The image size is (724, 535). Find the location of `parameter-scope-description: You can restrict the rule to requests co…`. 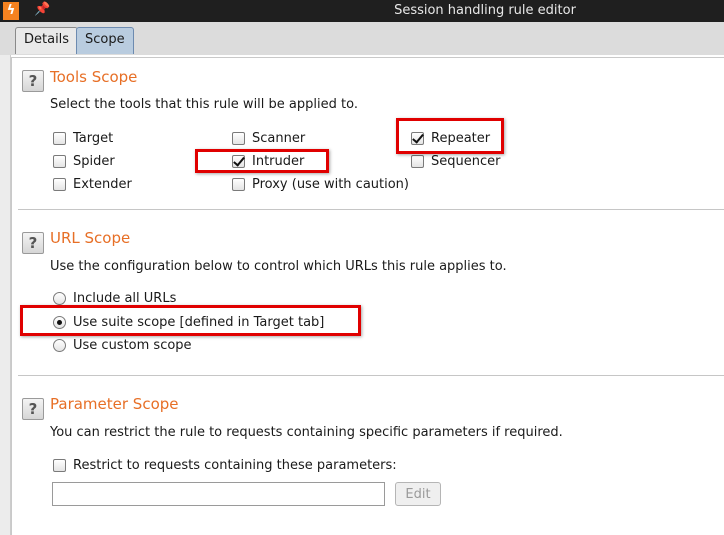

parameter-scope-description: You can restrict the rule to requests co… is located at coordinates (306, 432).